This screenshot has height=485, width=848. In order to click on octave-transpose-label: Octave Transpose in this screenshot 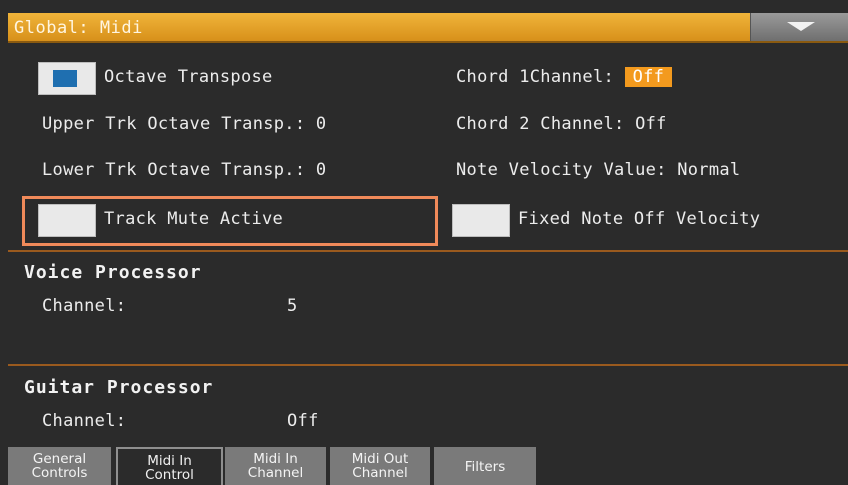, I will do `click(188, 77)`.